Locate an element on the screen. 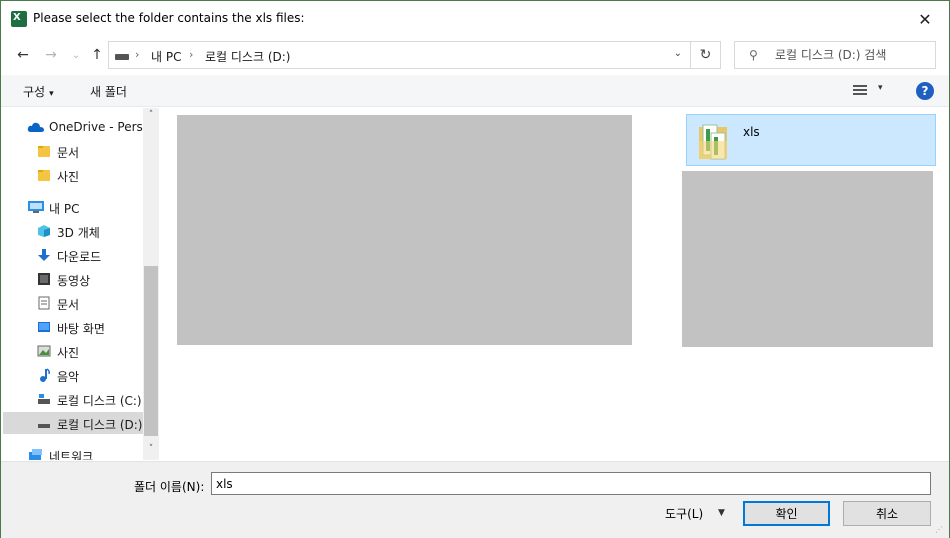  sidebar-label: OneDrive - Personal is located at coordinates (96, 127).